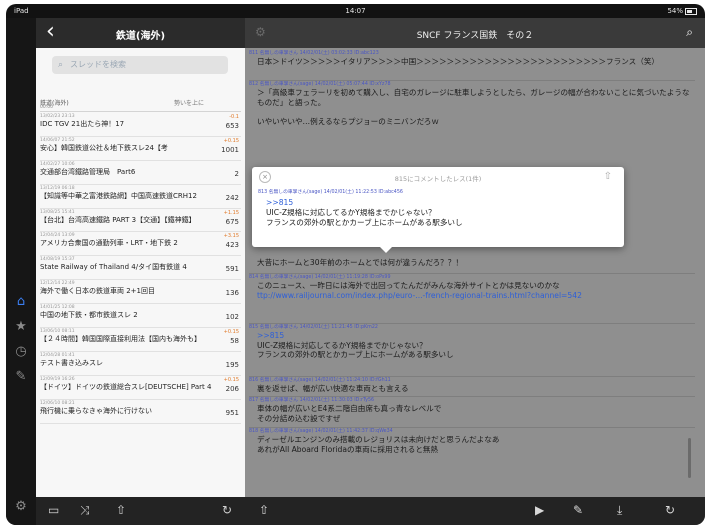 This screenshot has width=711, height=531. Describe the element at coordinates (57, 355) in the screenshot. I see `thread-date: 12/04/28 01:41` at that location.